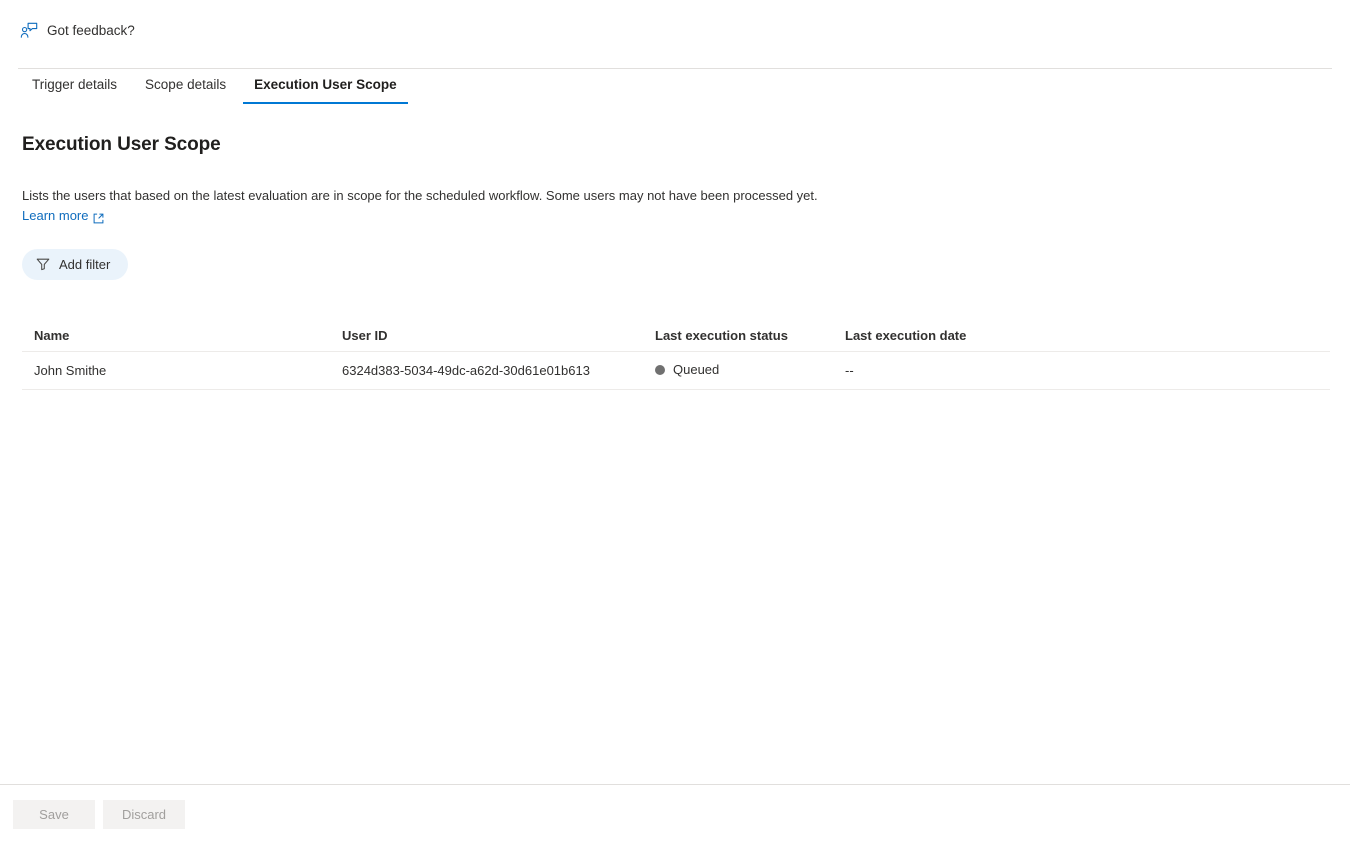 Image resolution: width=1350 pixels, height=844 pixels. Describe the element at coordinates (144, 814) in the screenshot. I see `discard-button: Discard` at that location.